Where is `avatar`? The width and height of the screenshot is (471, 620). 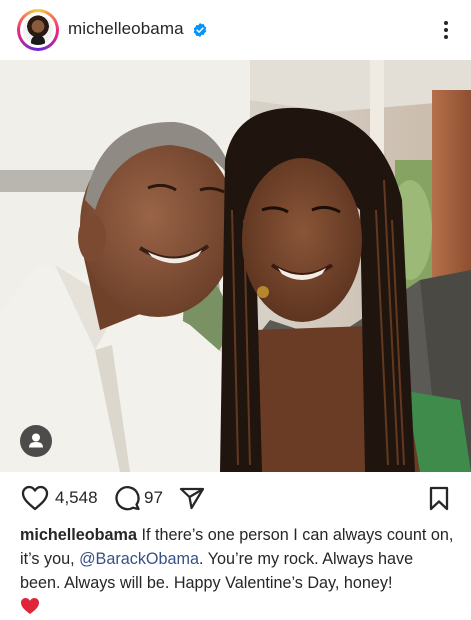
avatar is located at coordinates (38, 30).